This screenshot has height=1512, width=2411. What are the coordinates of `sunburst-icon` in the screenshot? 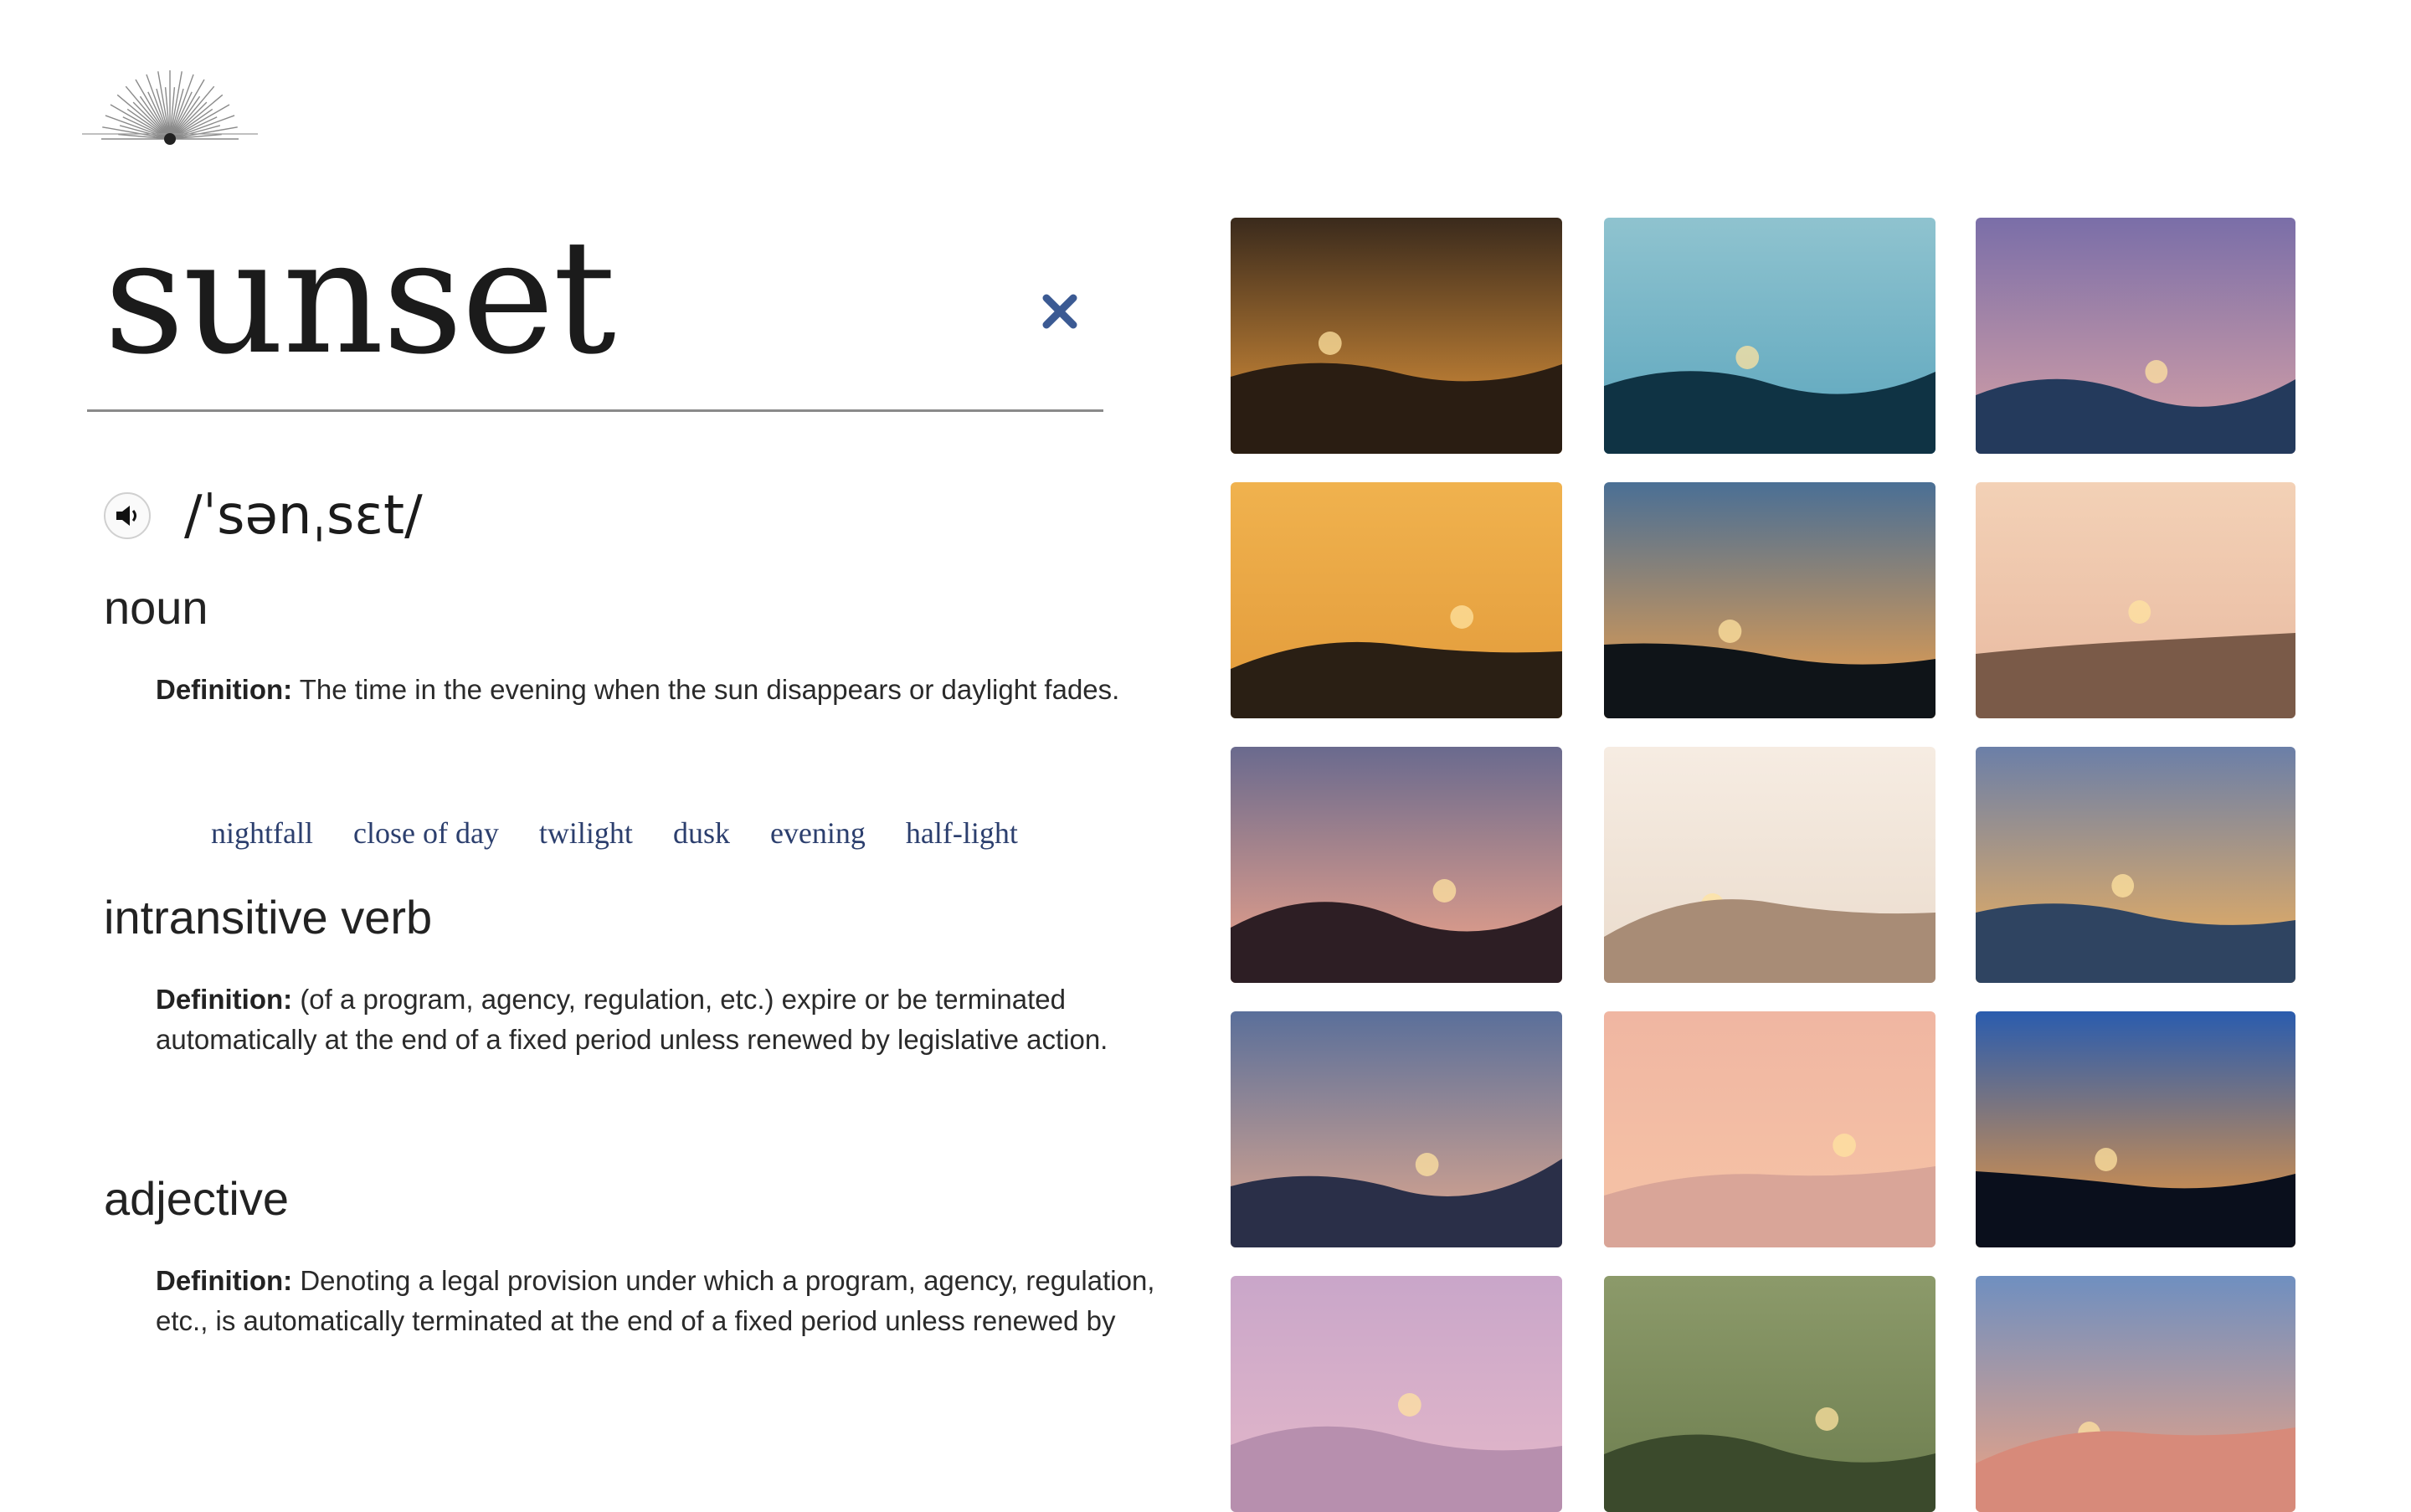 It's located at (170, 107).